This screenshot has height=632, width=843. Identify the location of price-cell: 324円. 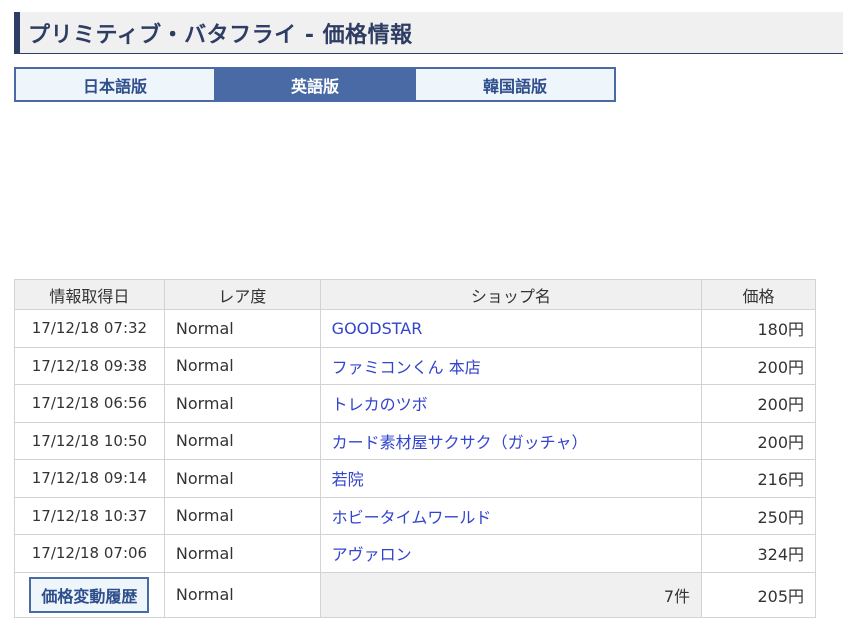
(758, 553).